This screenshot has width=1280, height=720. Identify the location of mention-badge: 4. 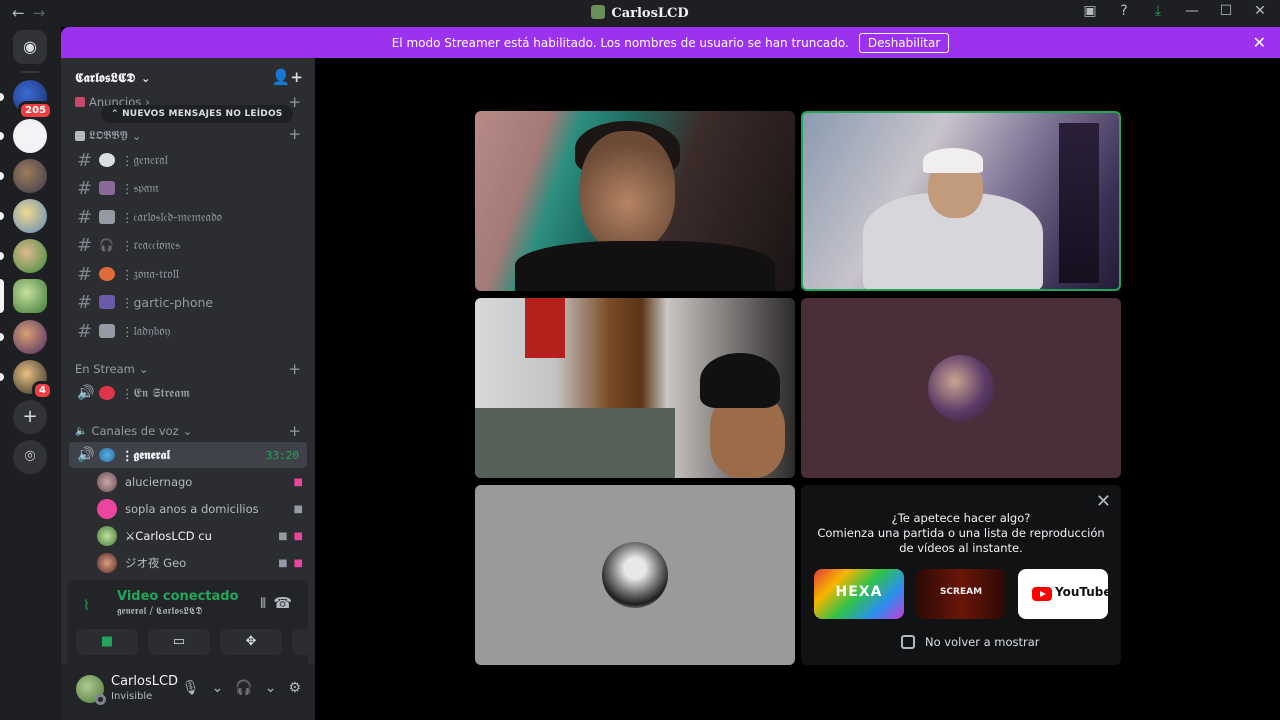
(42, 390).